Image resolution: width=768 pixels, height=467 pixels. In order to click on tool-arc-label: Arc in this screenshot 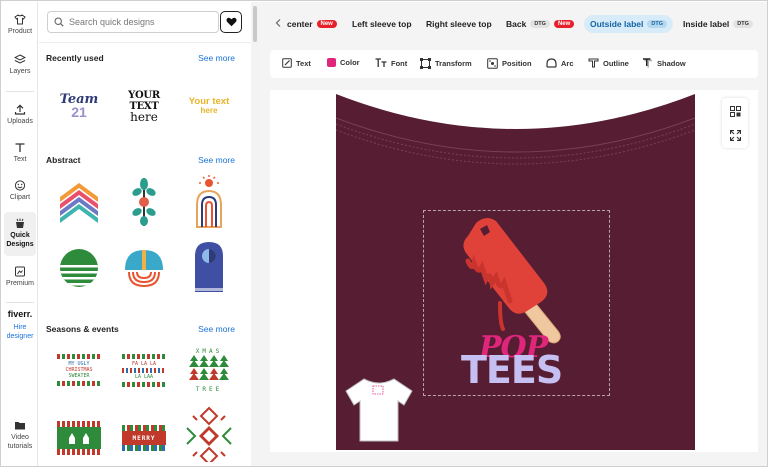, I will do `click(567, 63)`.